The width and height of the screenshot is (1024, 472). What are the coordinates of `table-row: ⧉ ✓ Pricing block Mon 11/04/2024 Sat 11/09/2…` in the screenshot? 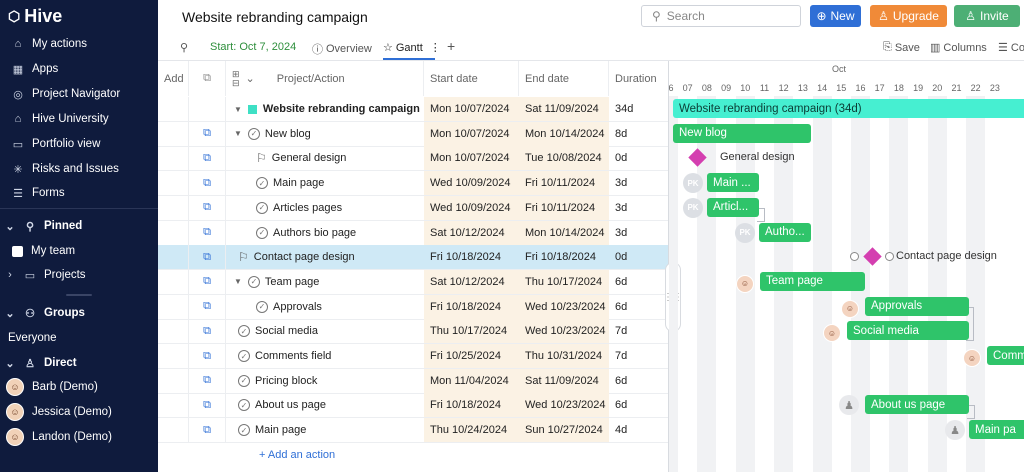 It's located at (413, 381).